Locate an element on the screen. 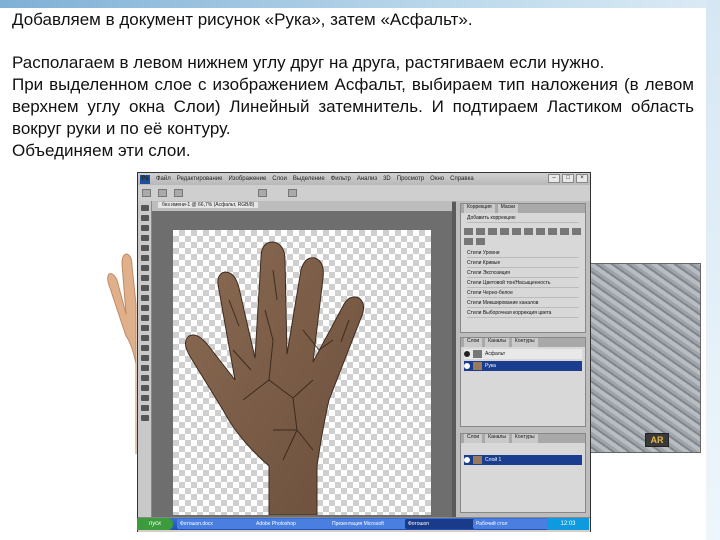 This screenshot has height=540, width=720. taskbar-item-active: Фотошоп is located at coordinates (440, 524).